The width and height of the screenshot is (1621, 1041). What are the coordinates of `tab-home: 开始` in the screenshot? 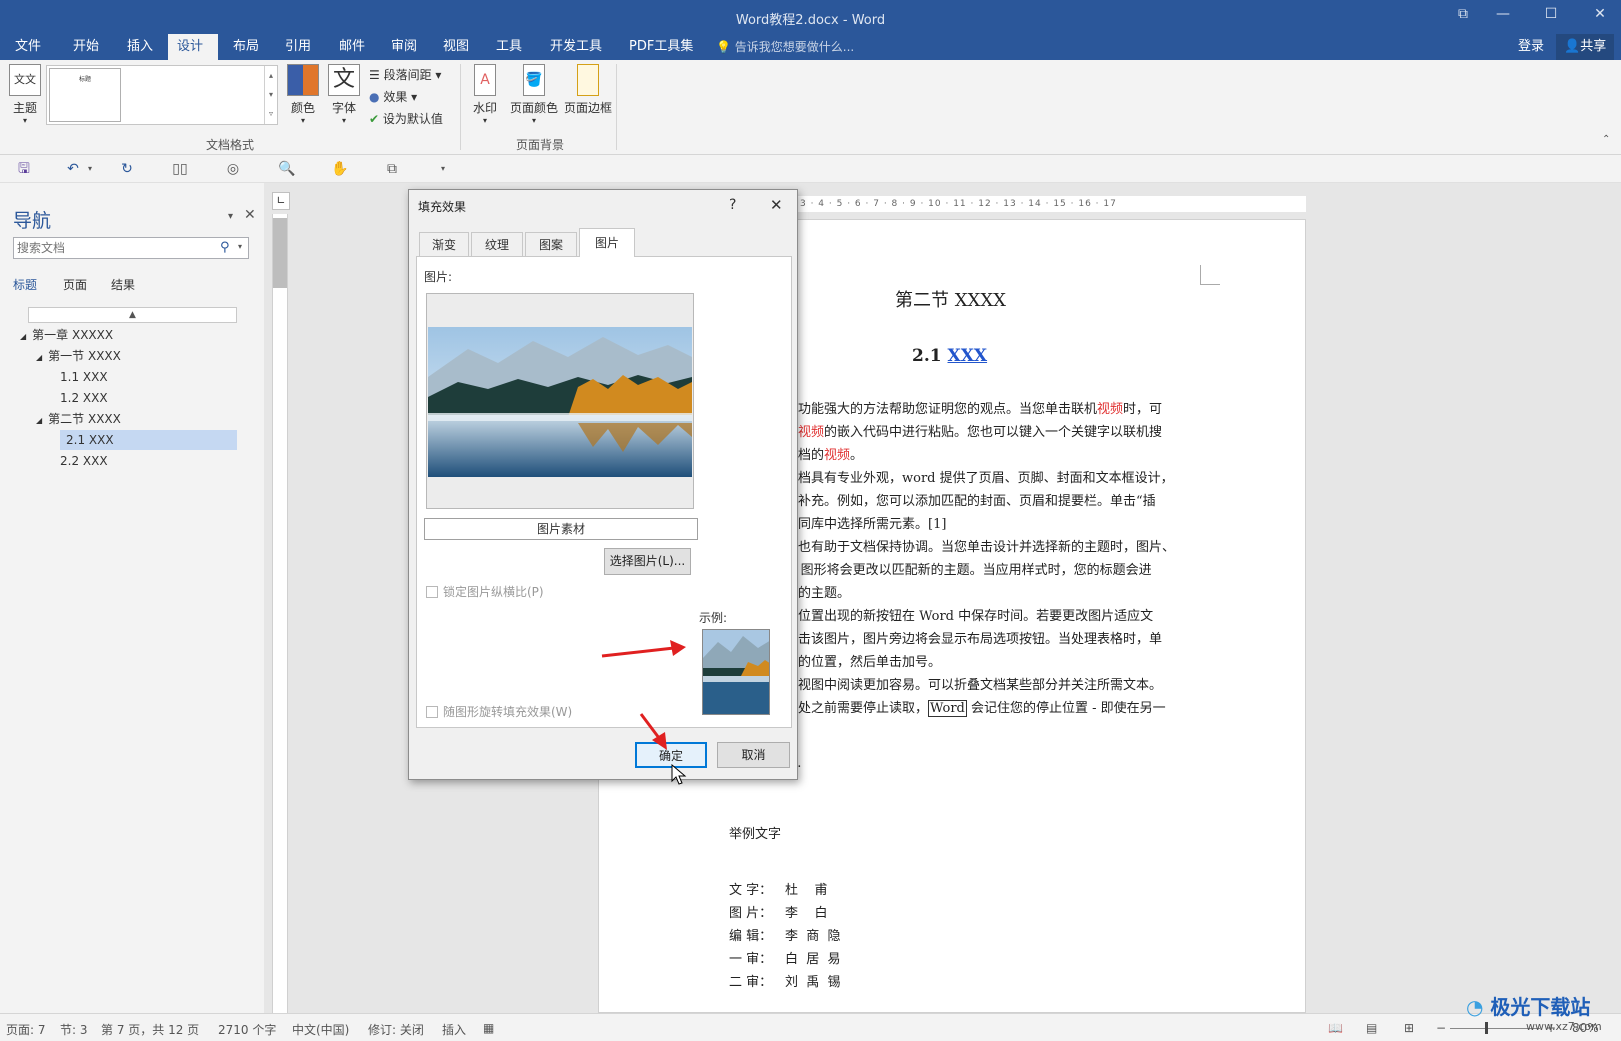 It's located at (86, 47).